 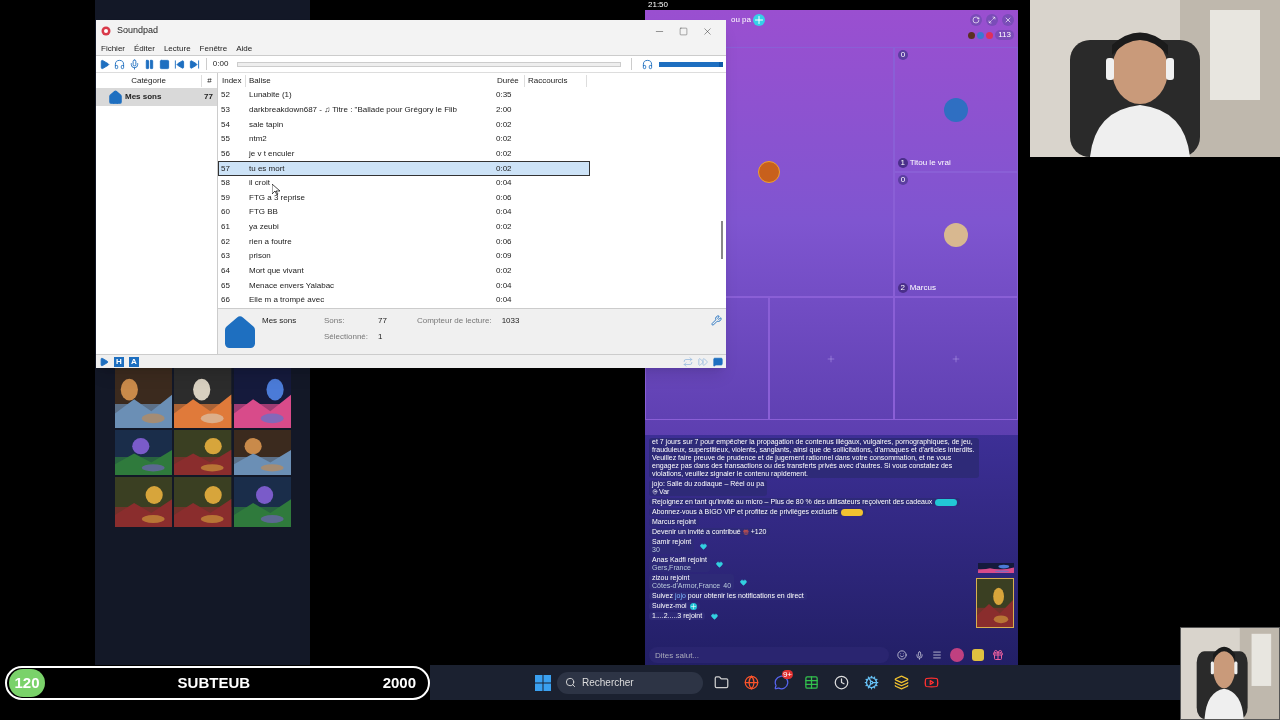 I want to click on add-icon, so click(x=759, y=20).